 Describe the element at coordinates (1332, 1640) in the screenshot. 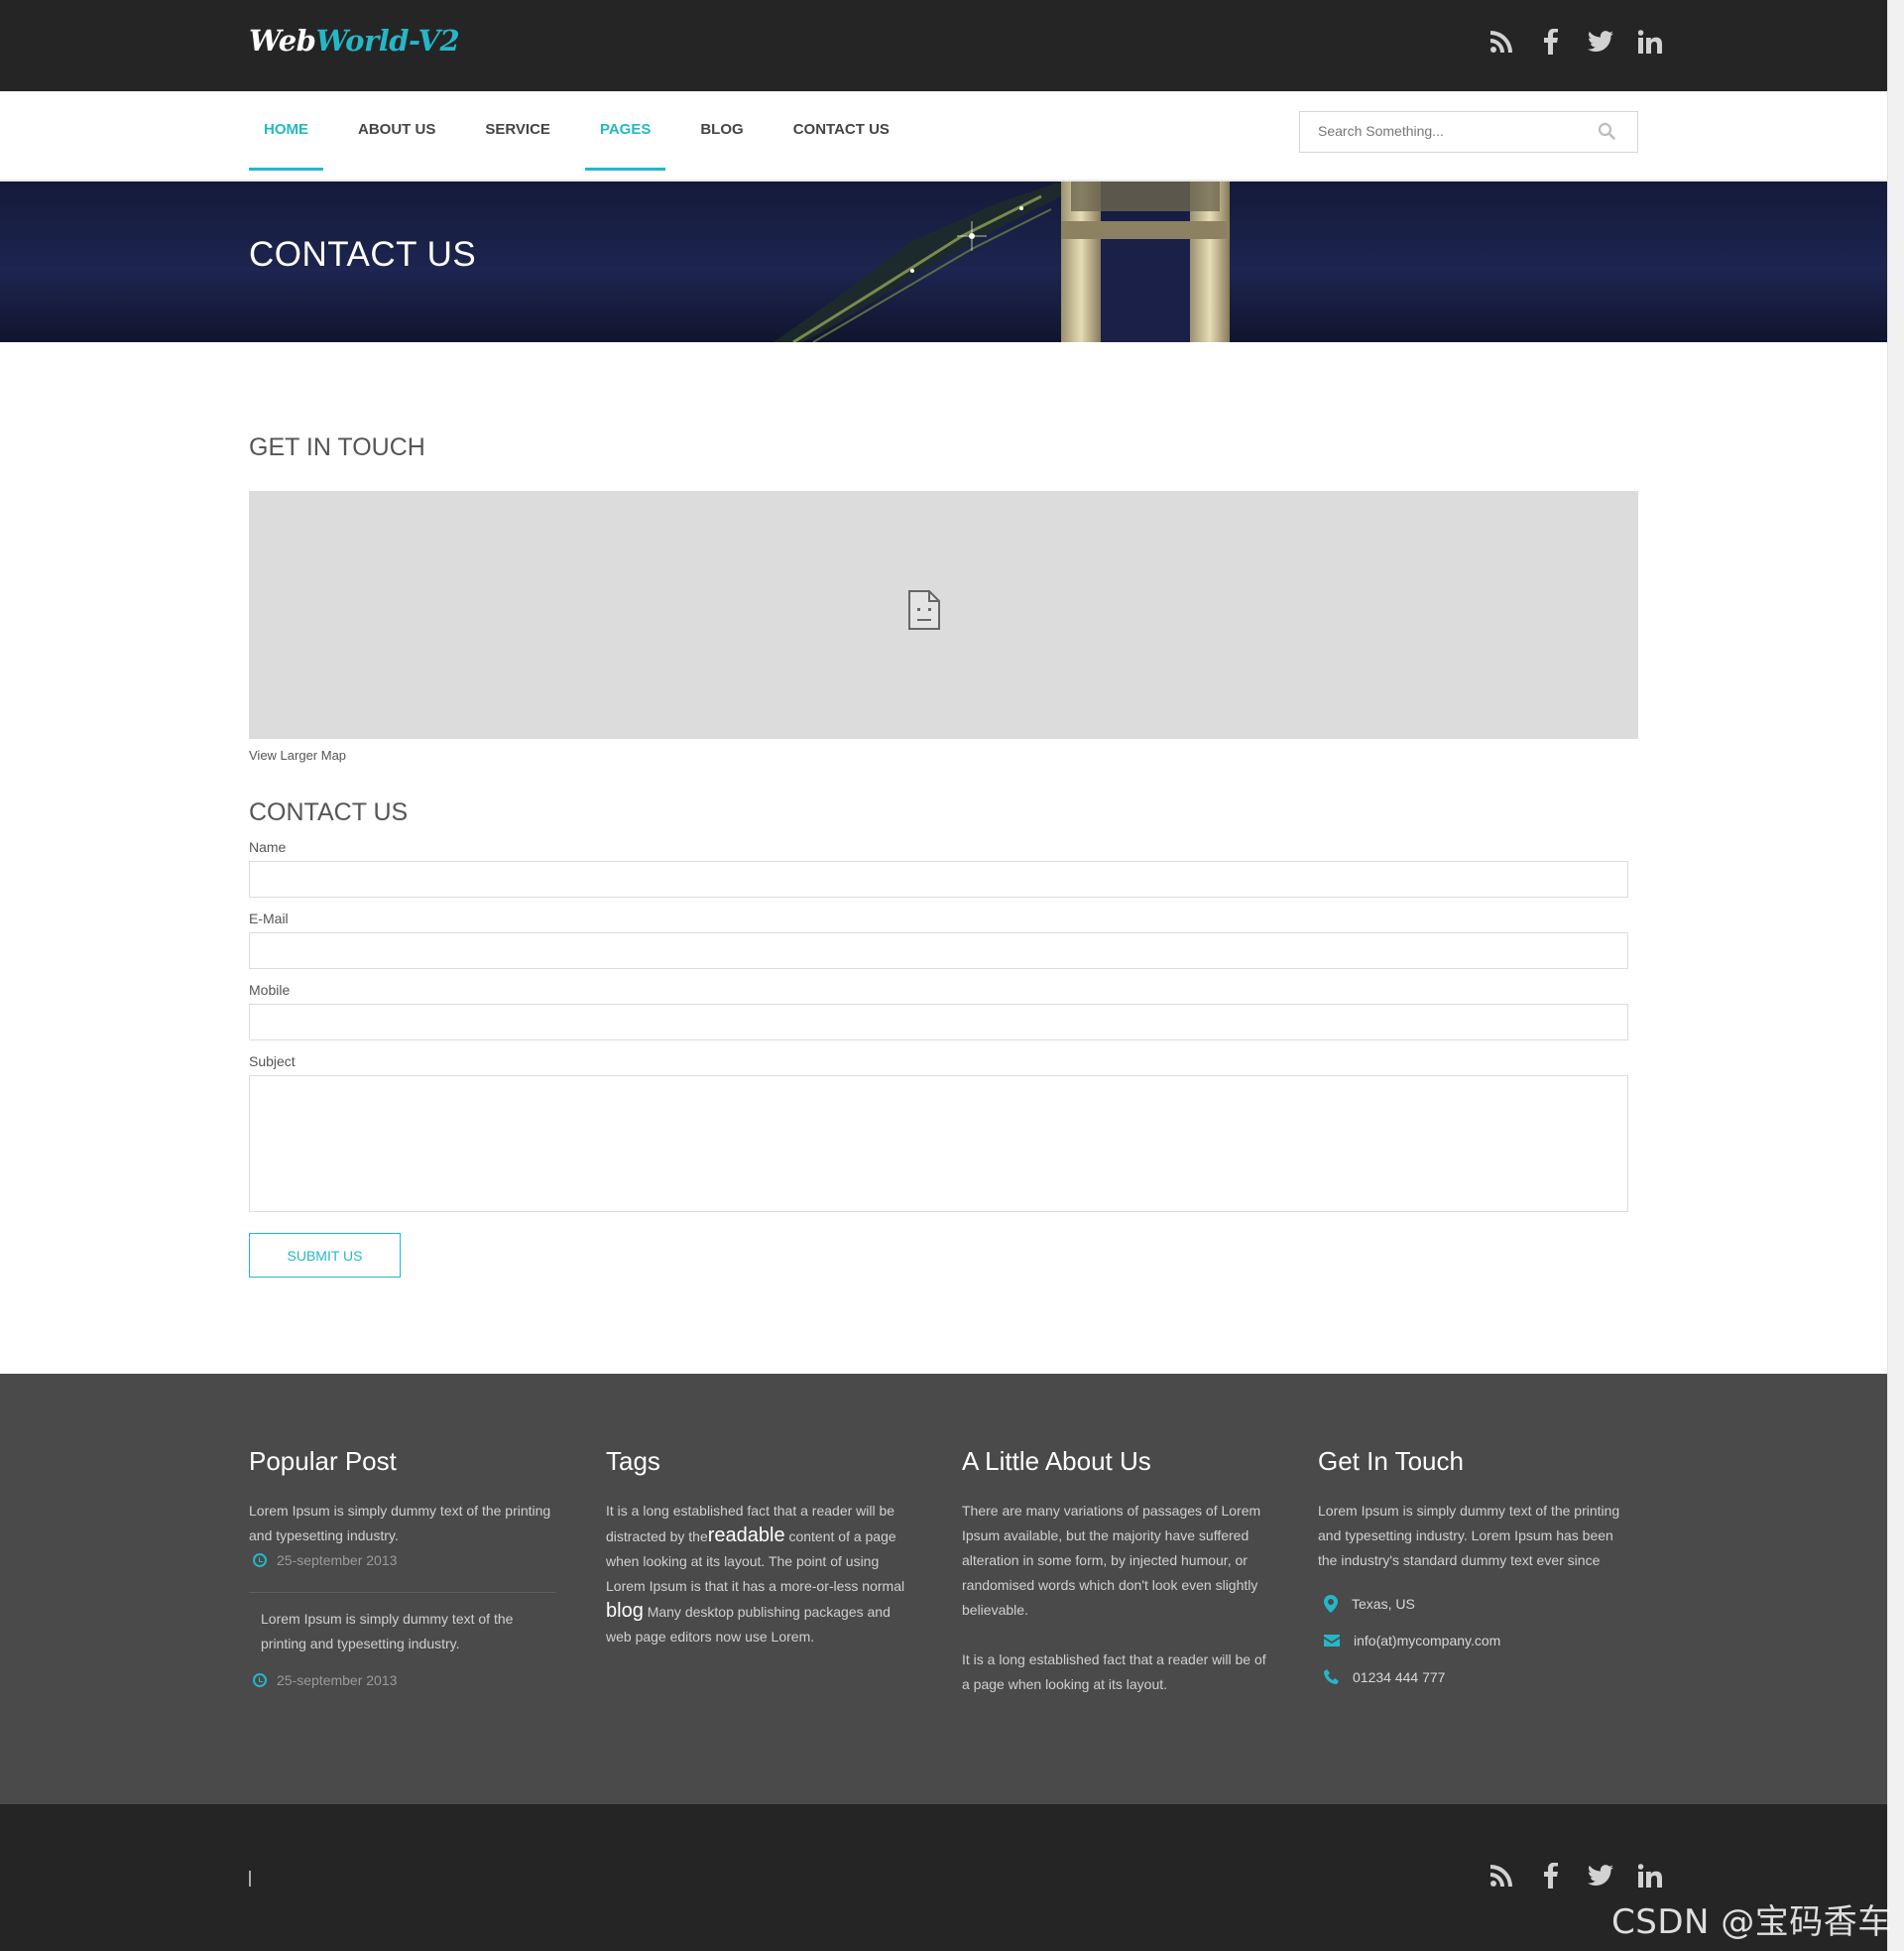

I see `envelope-icon` at that location.